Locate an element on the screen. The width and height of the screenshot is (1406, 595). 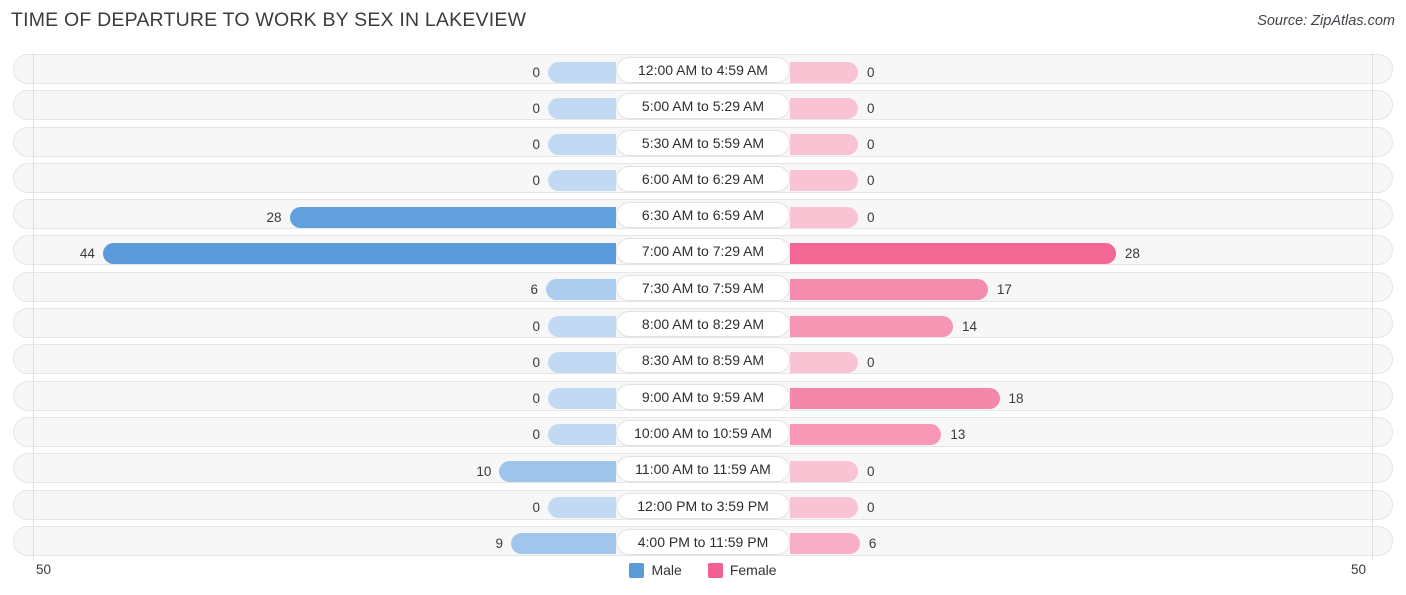
category-label: 6:30 AM to 6:59 AM is located at coordinates (703, 215).